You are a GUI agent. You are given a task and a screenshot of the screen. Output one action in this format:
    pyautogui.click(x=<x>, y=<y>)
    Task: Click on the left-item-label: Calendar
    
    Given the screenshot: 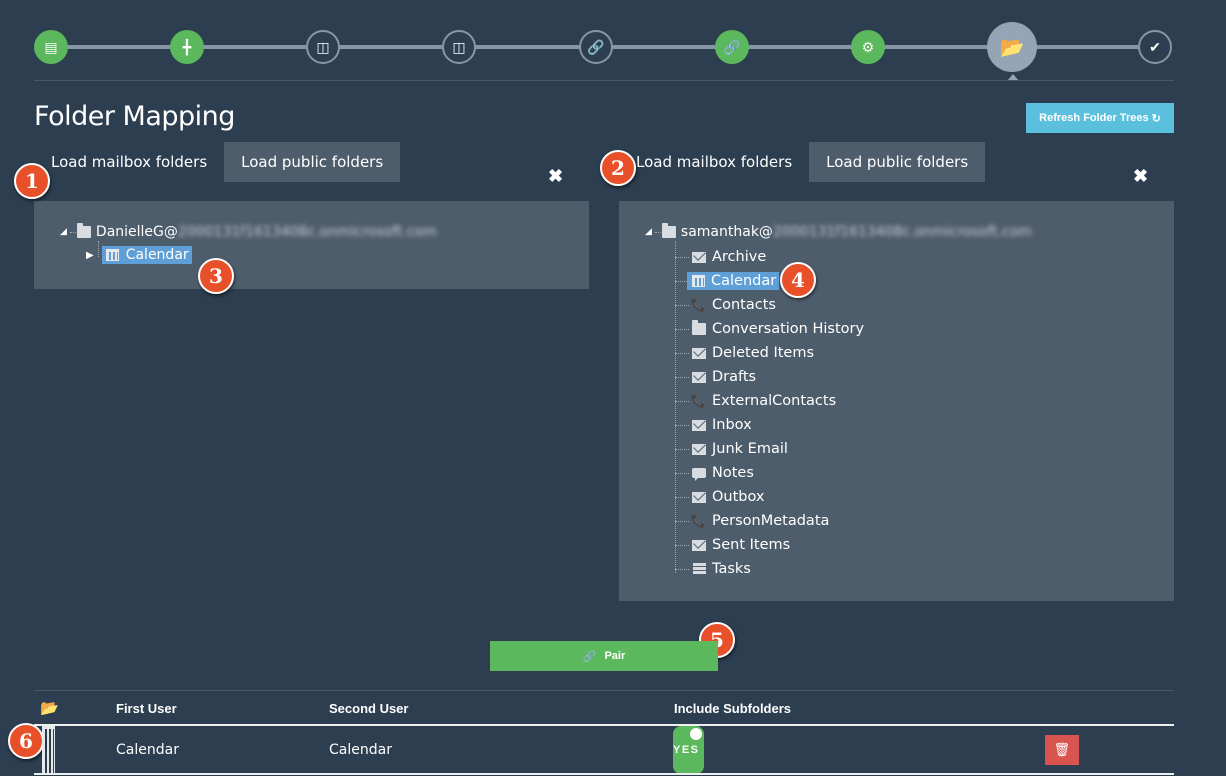 What is the action you would take?
    pyautogui.click(x=157, y=255)
    